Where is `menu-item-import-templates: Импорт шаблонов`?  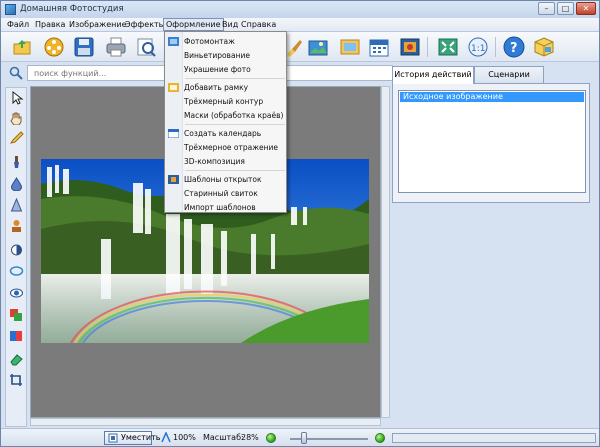 menu-item-import-templates: Импорт шаблонов is located at coordinates (220, 207).